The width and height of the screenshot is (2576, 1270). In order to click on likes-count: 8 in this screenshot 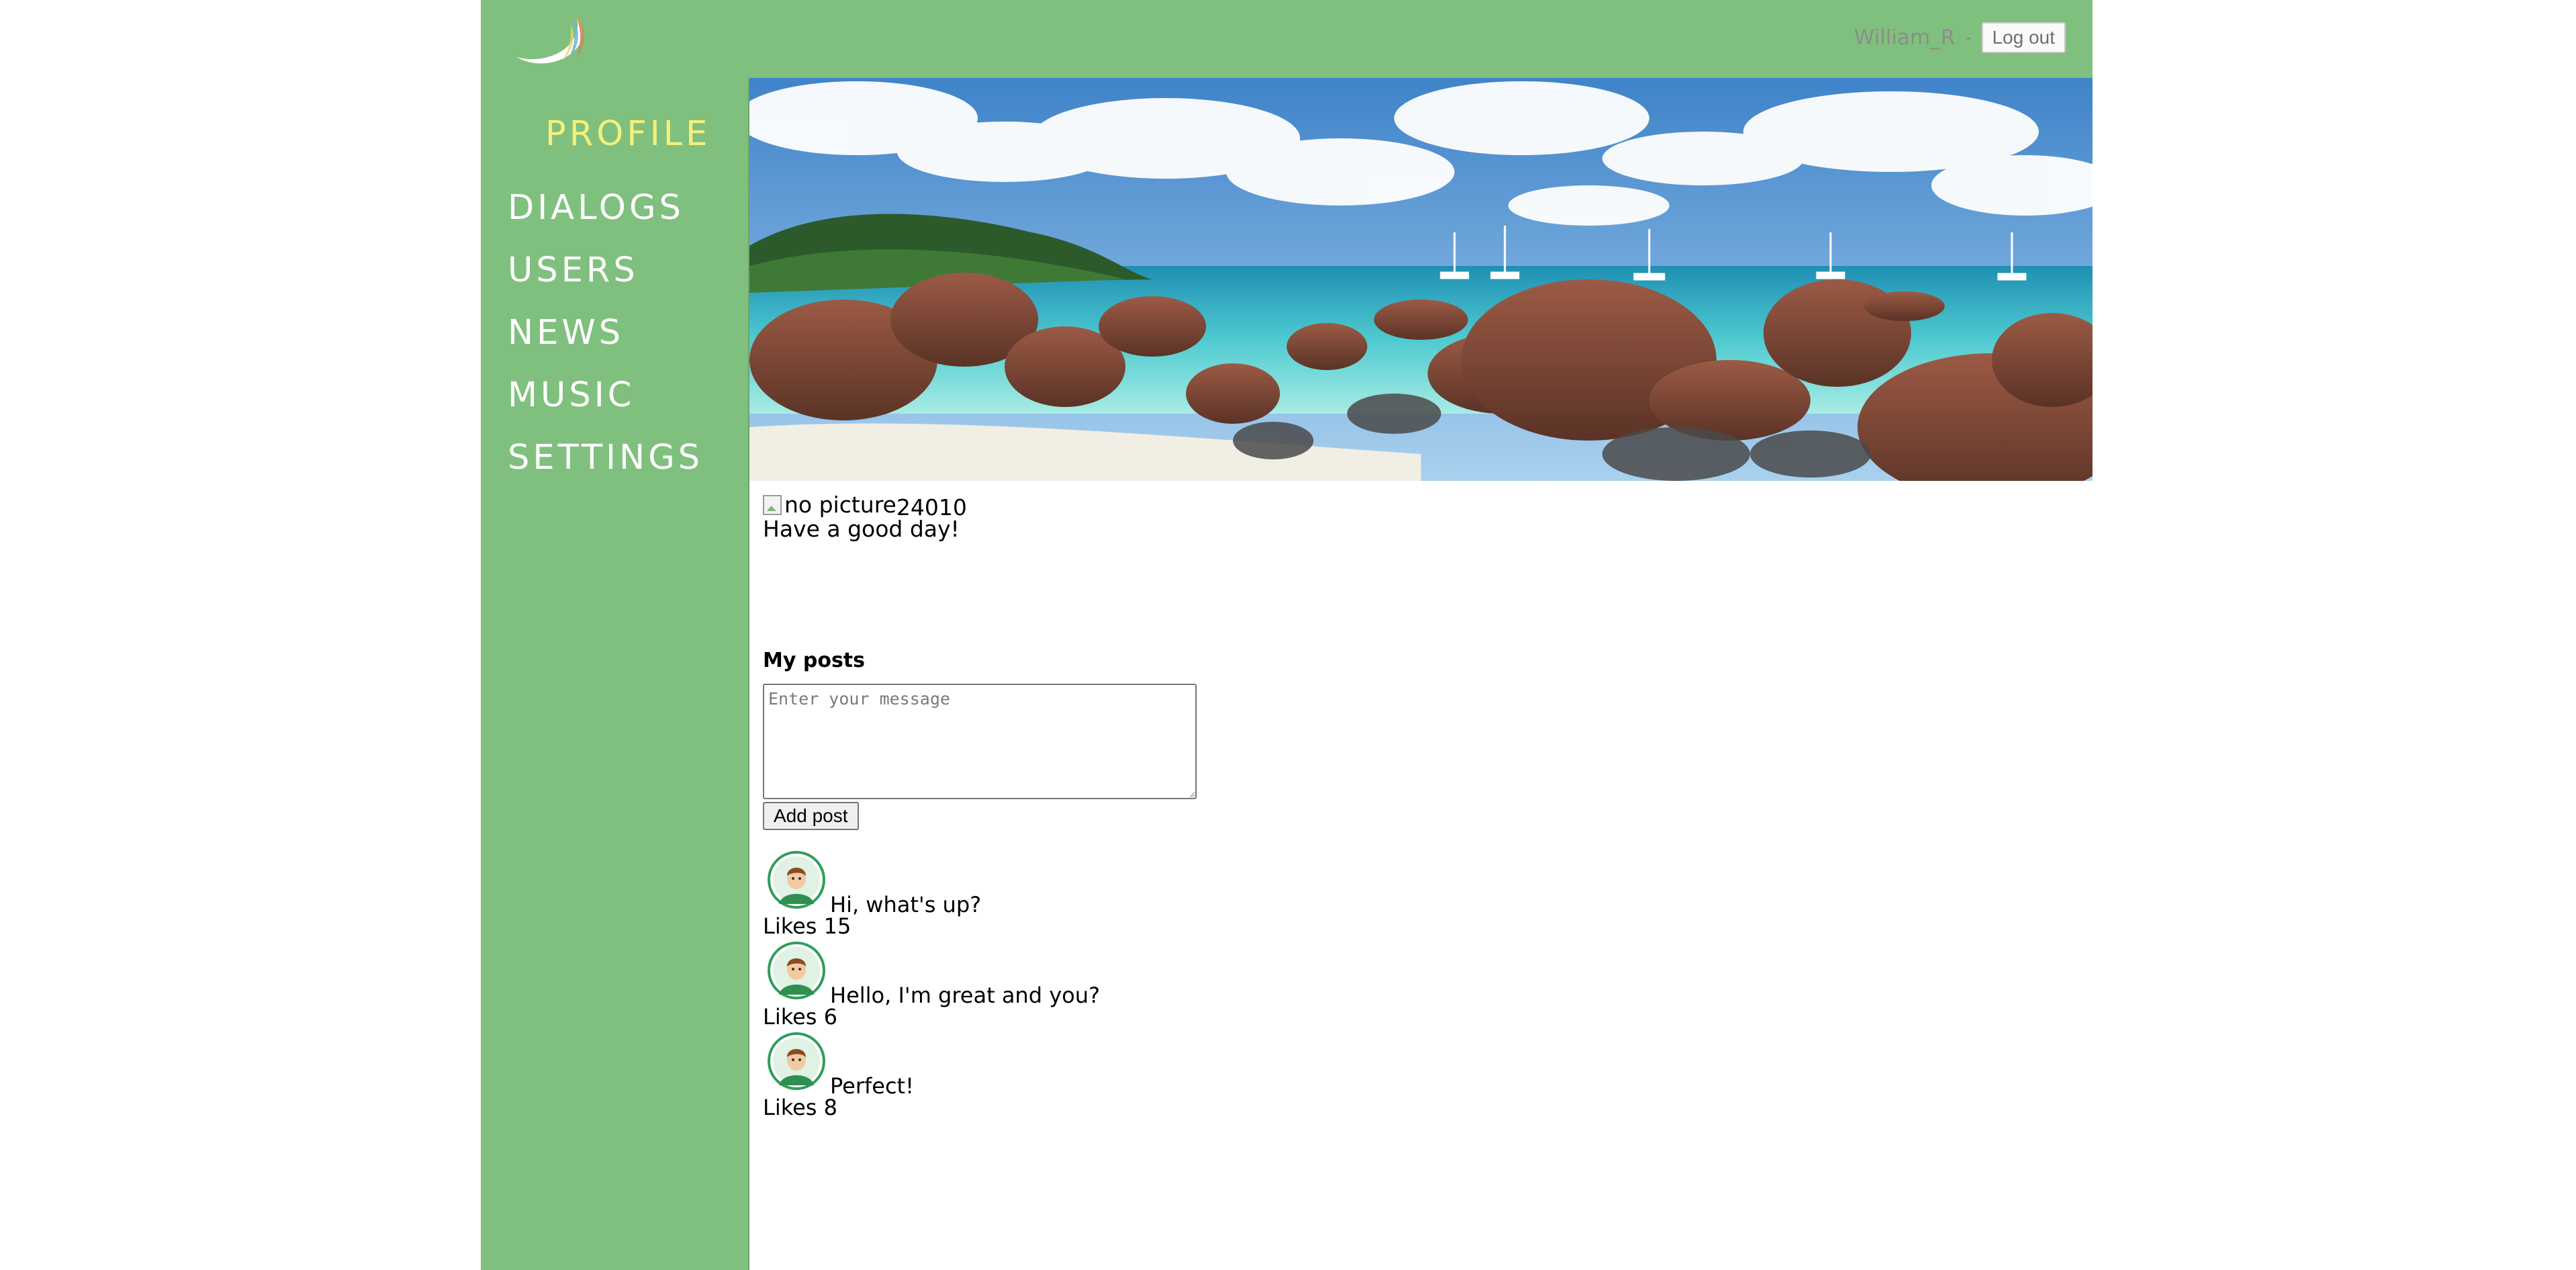, I will do `click(830, 1107)`.